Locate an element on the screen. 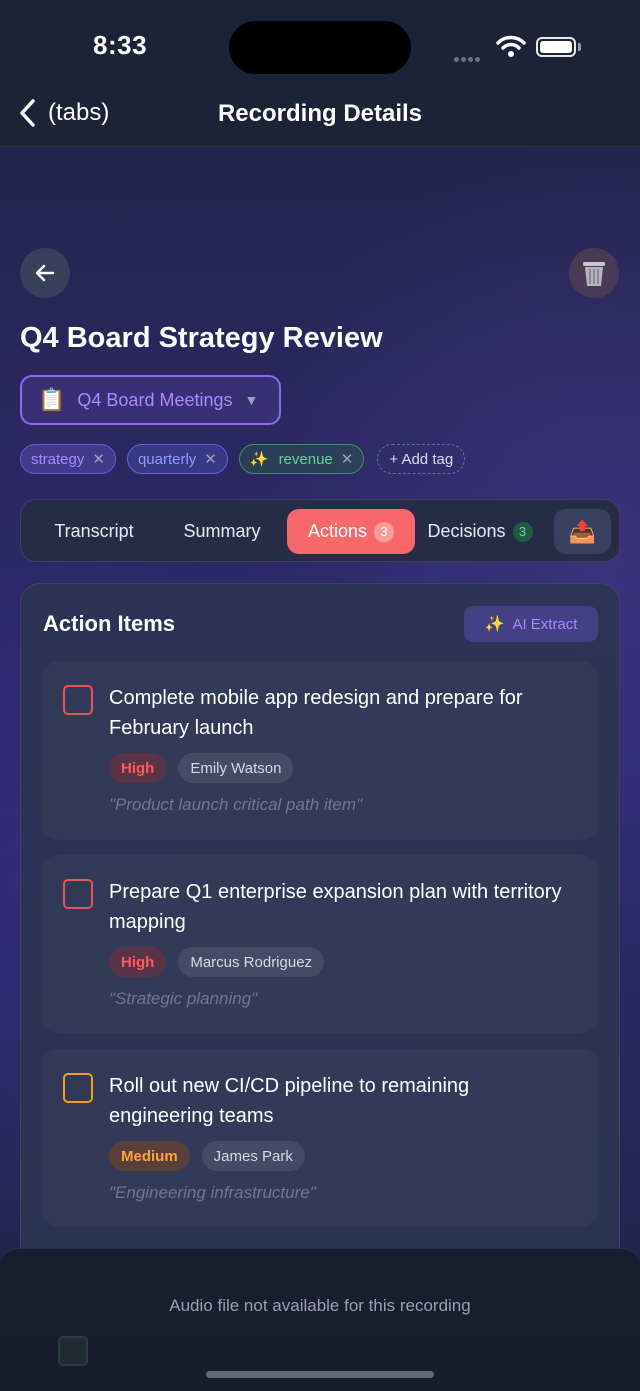 The image size is (640, 1391). add-tag-button: + Add tag is located at coordinates (421, 459).